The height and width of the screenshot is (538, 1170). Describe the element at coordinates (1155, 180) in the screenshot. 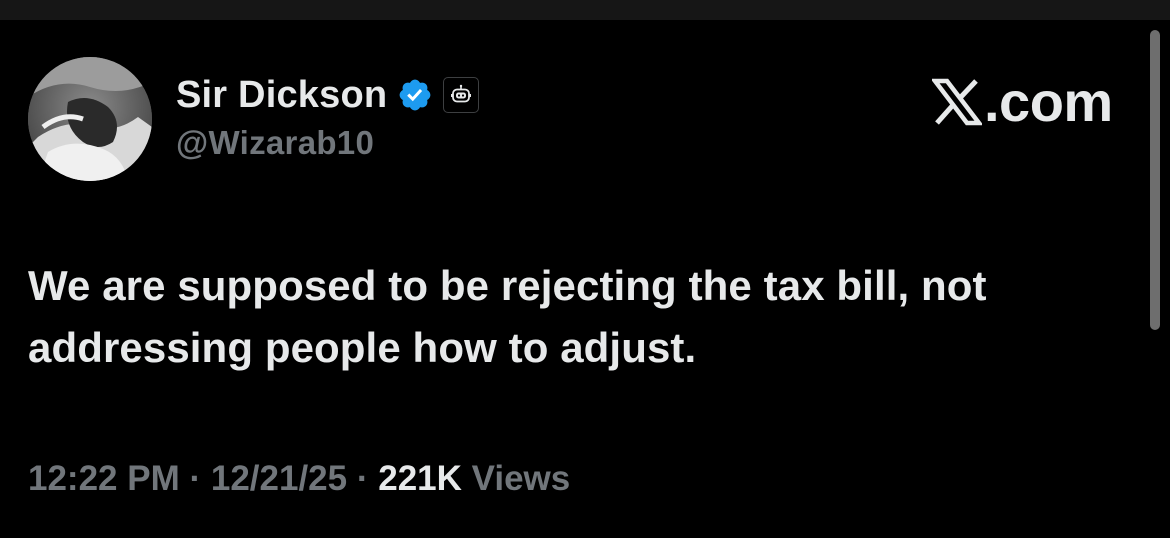

I see `scrollbar` at that location.